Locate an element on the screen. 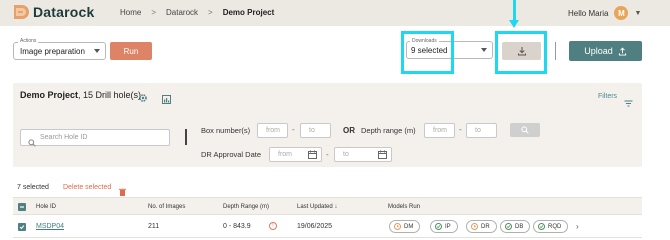 The width and height of the screenshot is (670, 240). brand-logo: Datarock is located at coordinates (54, 12).